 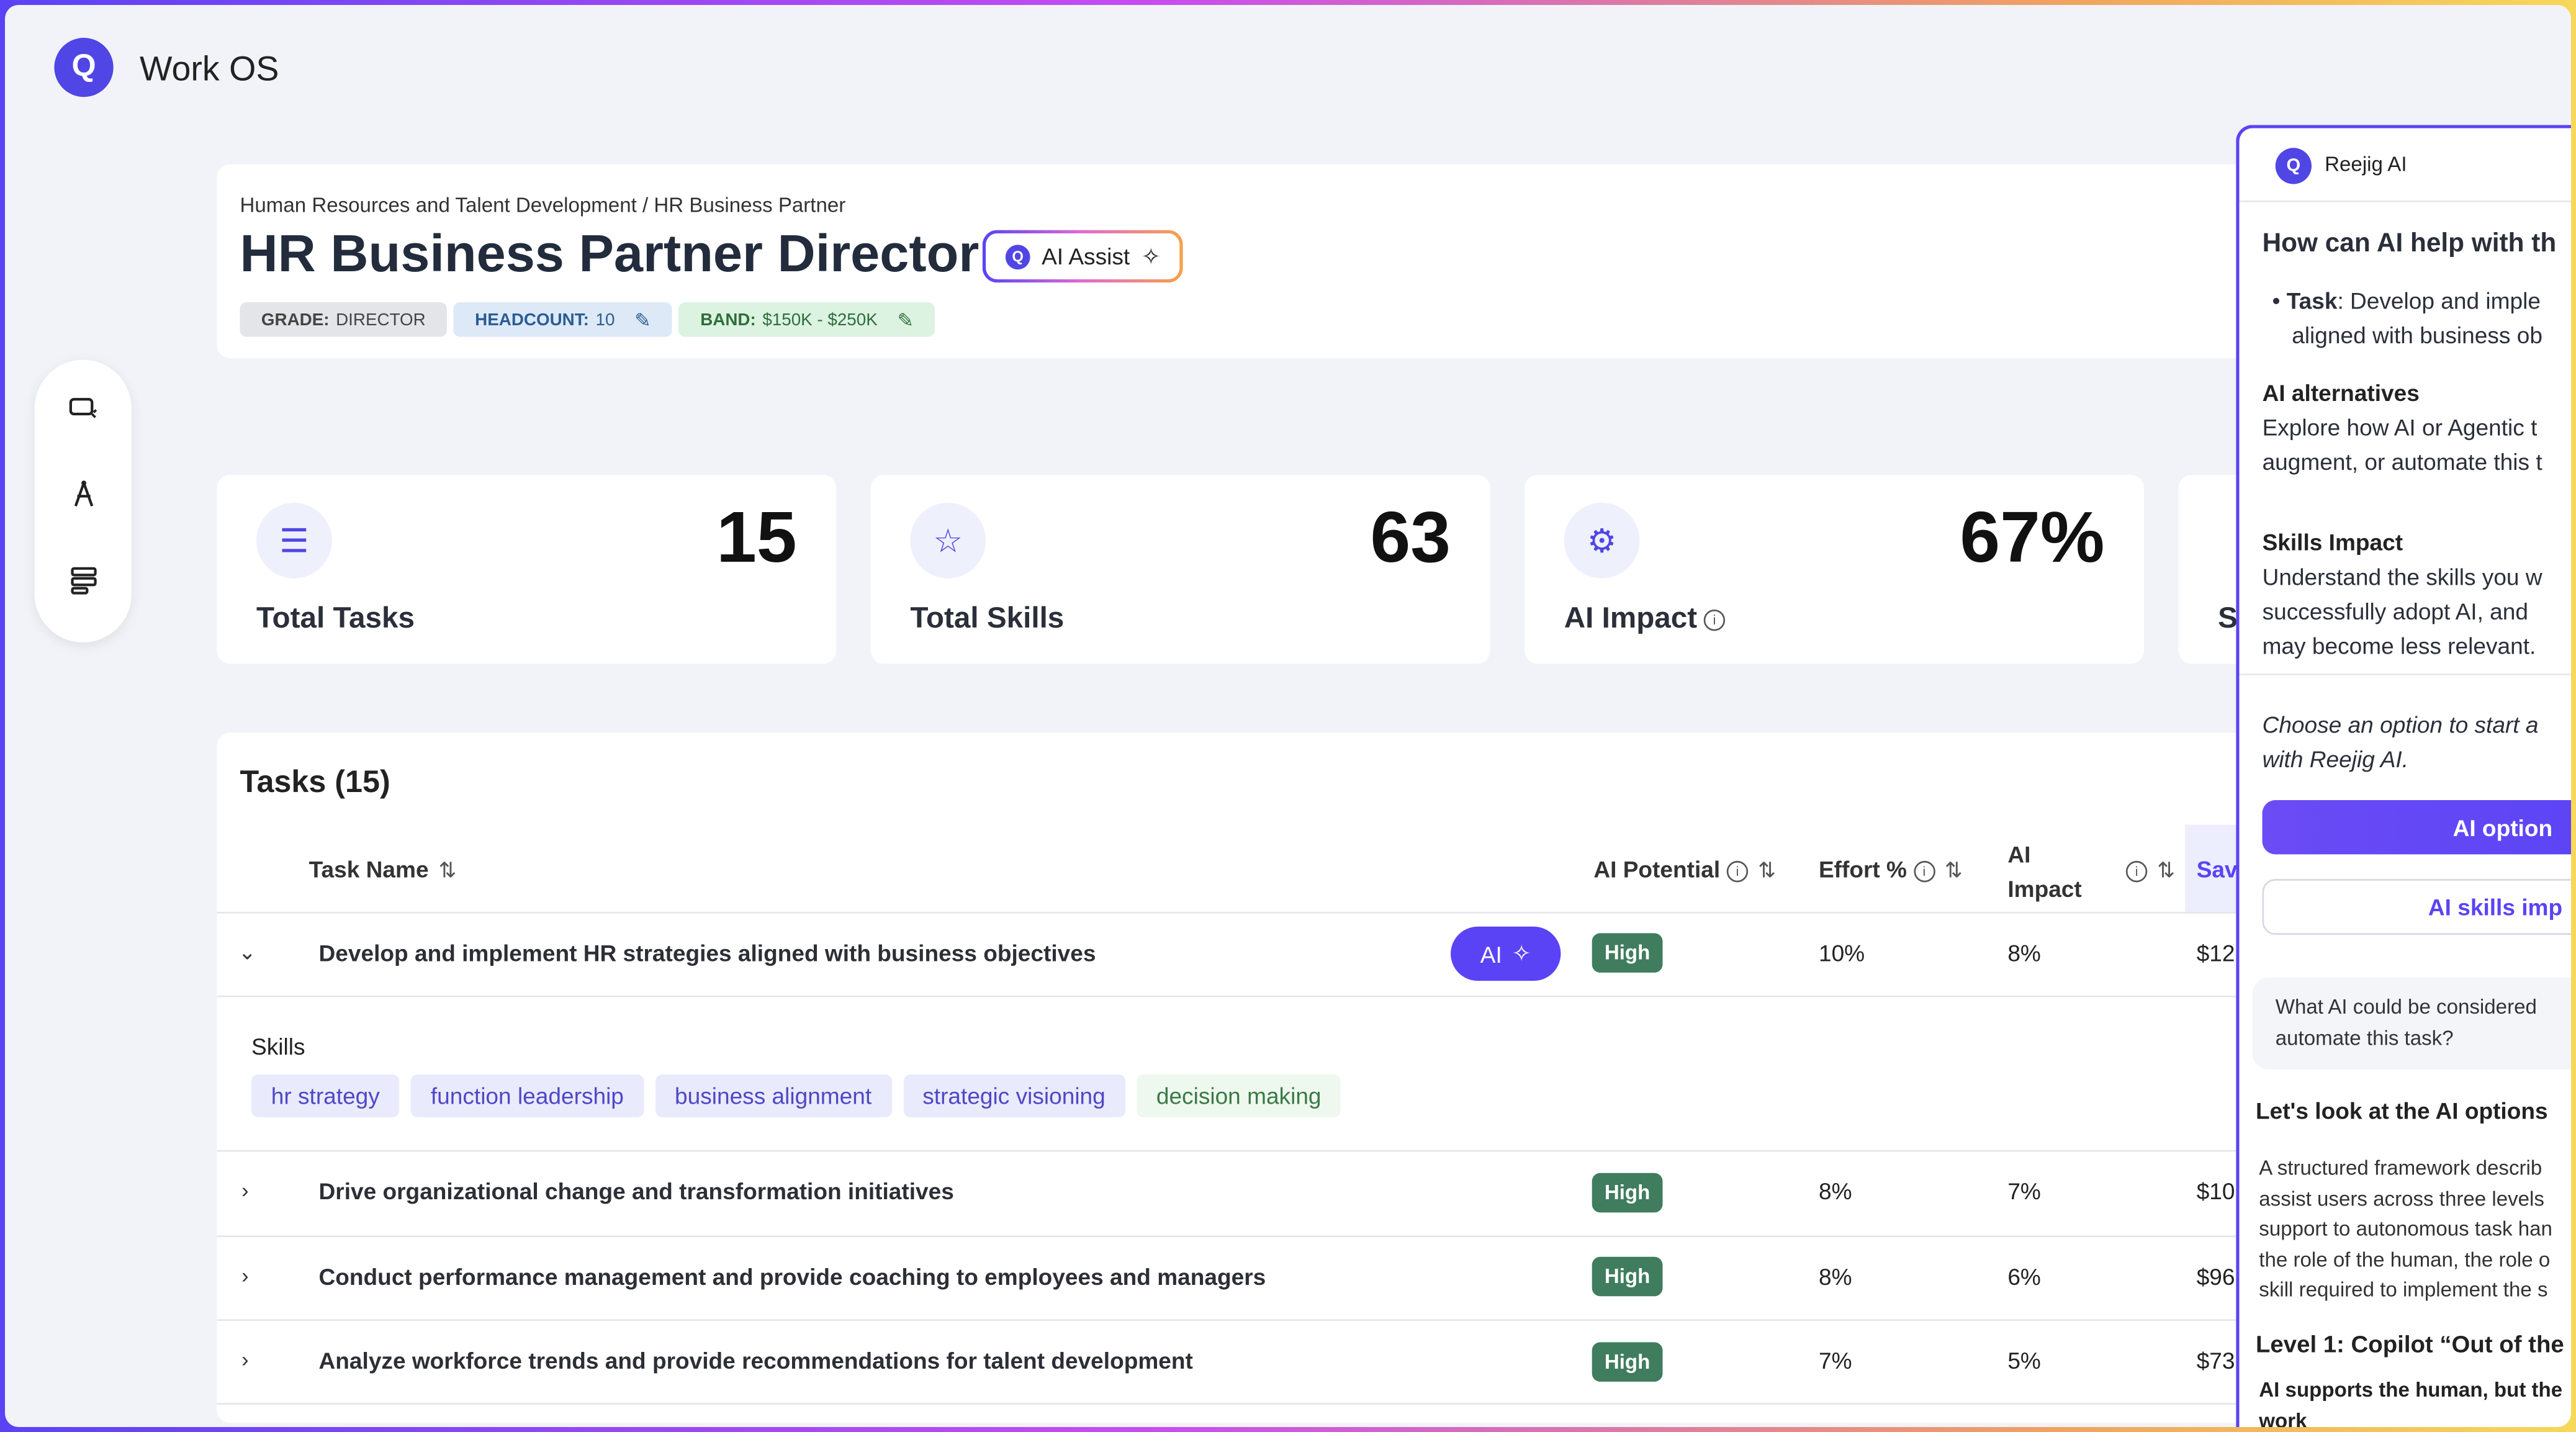 I want to click on stat-card-total-skills: ☆ 63 Total Skills, so click(x=1180, y=569).